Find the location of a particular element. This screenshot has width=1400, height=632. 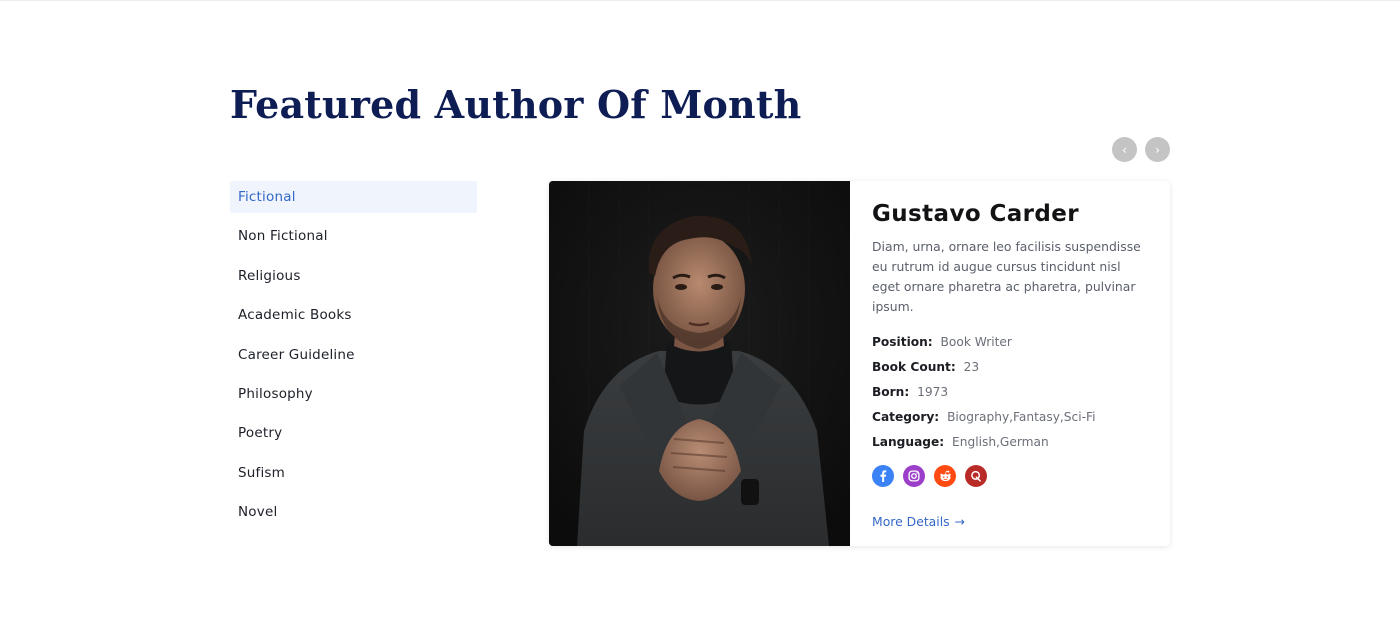

category-label: Novel is located at coordinates (258, 512).